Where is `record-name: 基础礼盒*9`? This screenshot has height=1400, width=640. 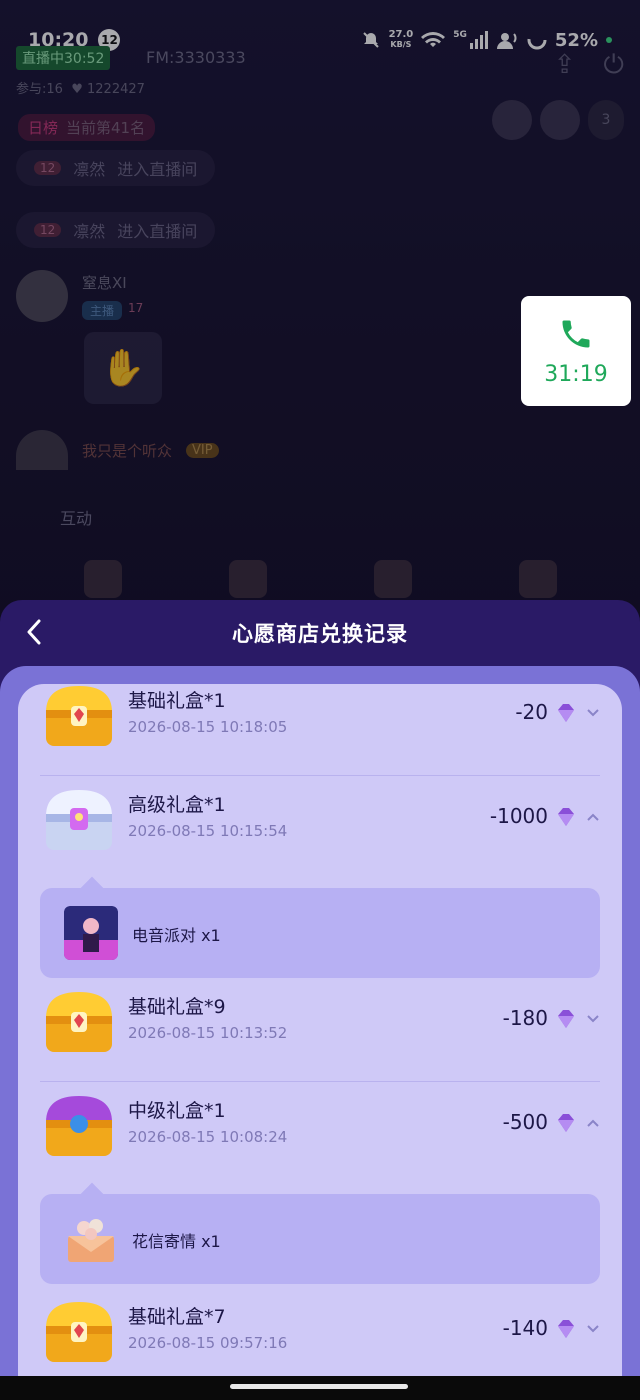
record-name: 基础礼盒*9 is located at coordinates (177, 1007).